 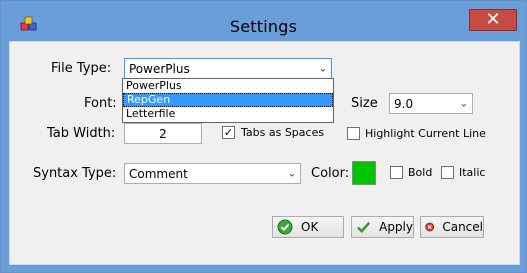 What do you see at coordinates (263, 26) in the screenshot?
I see `window-title: Settings` at bounding box center [263, 26].